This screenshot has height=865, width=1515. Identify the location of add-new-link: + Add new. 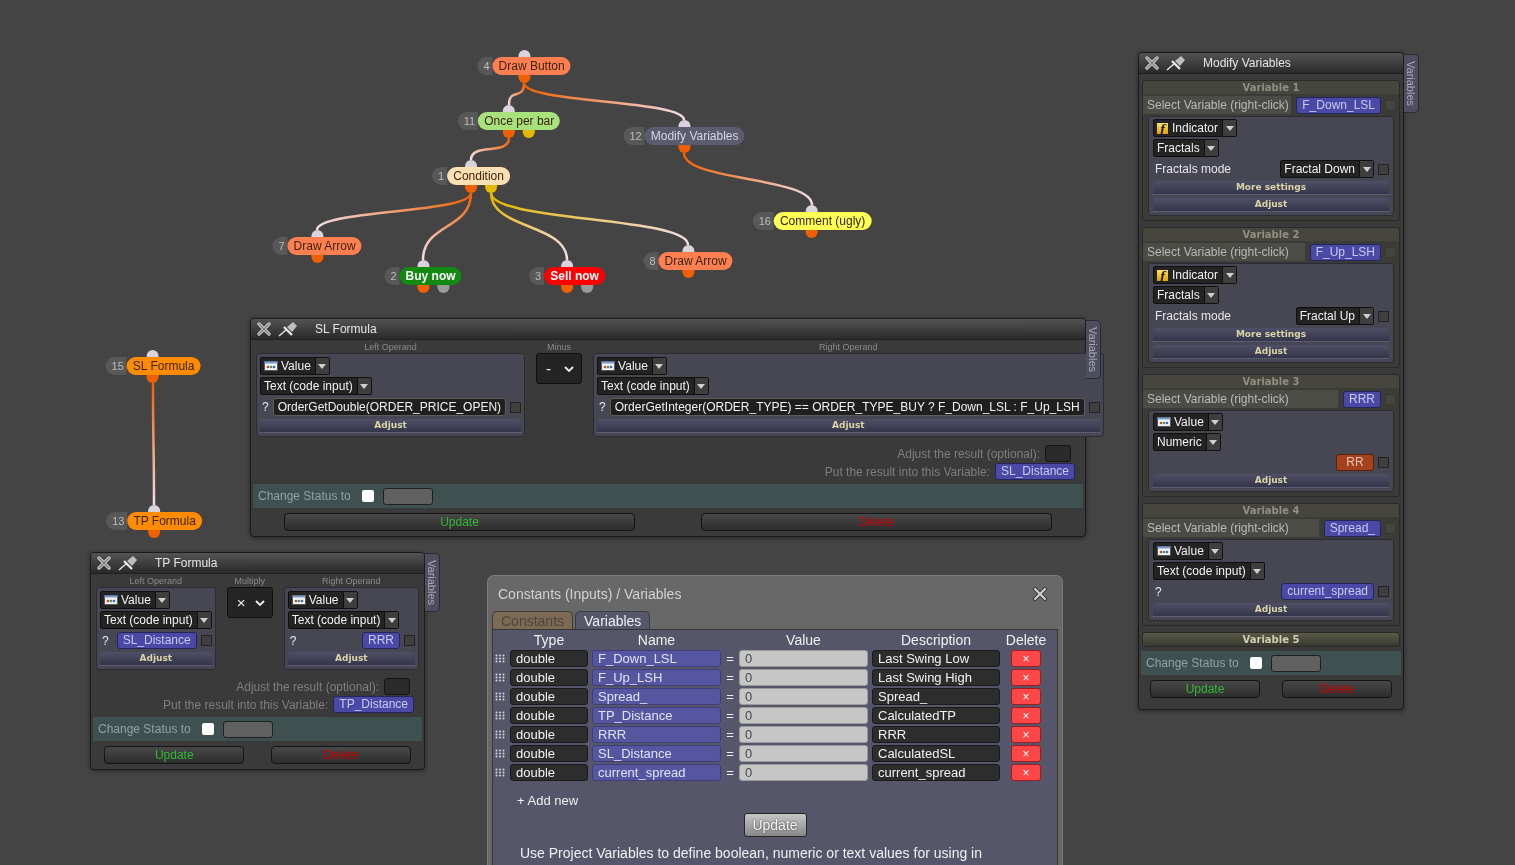
(548, 801).